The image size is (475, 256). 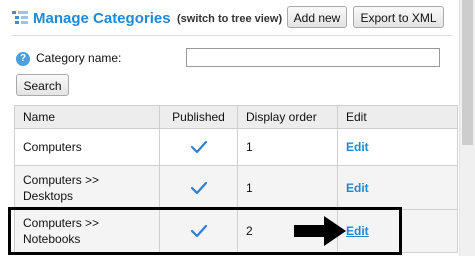 I want to click on table-row: Computers 1 Edit, so click(x=236, y=147).